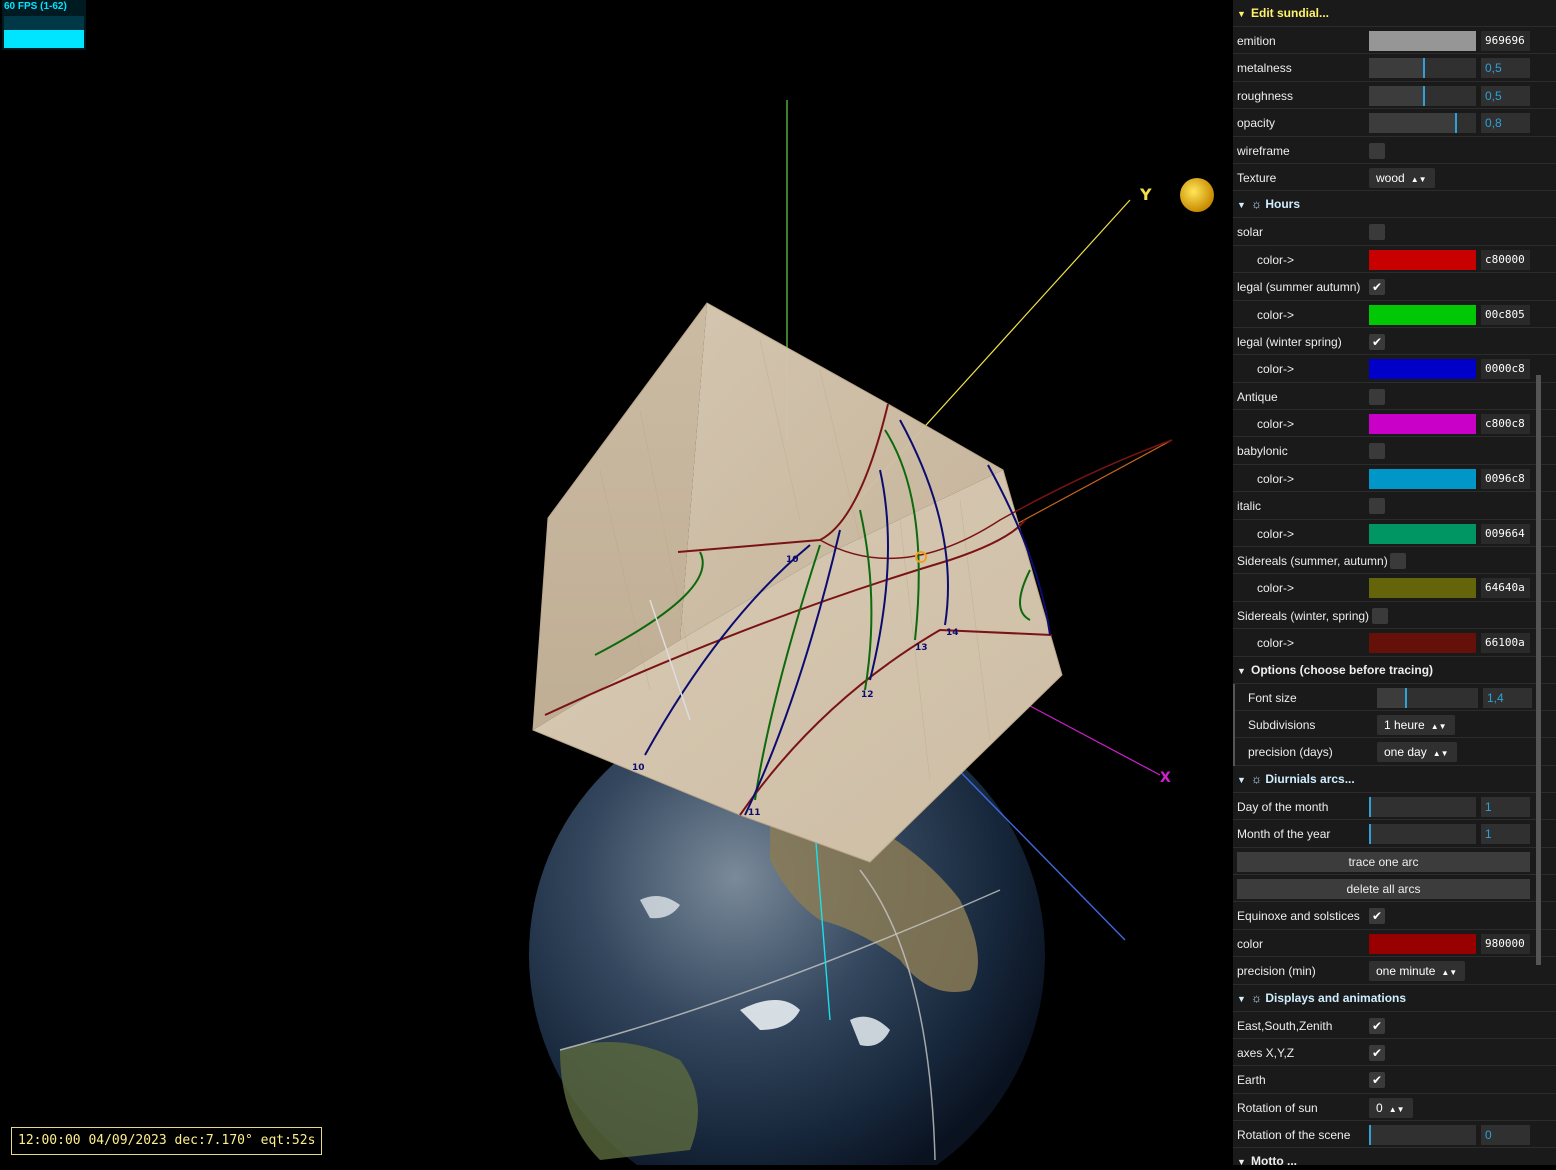 The image size is (1556, 1170). I want to click on sun-icon: ☼, so click(1258, 997).